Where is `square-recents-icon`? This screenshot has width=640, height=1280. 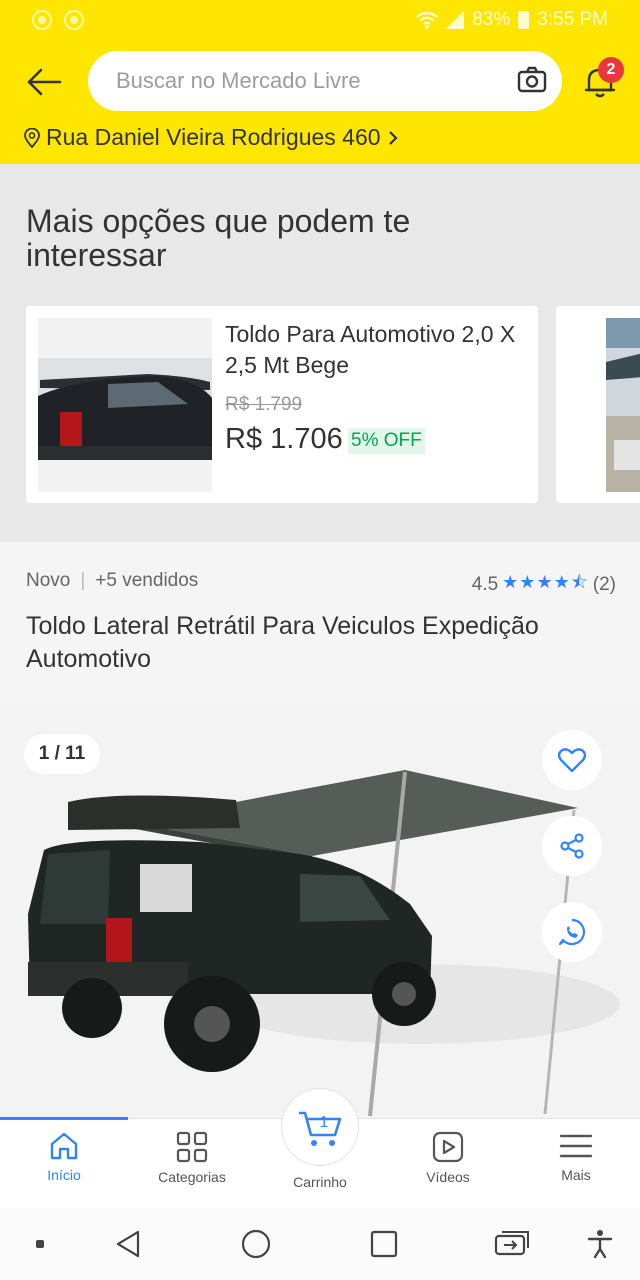
square-recents-icon is located at coordinates (384, 1244).